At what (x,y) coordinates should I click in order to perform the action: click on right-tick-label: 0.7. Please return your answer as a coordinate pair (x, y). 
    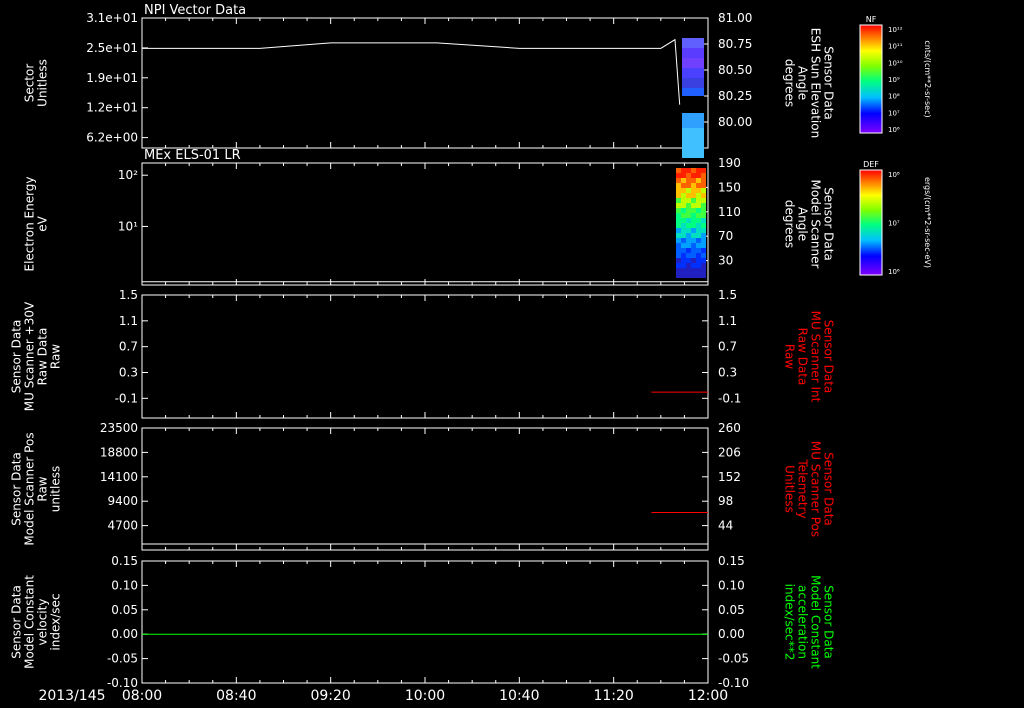
    Looking at the image, I should click on (727, 347).